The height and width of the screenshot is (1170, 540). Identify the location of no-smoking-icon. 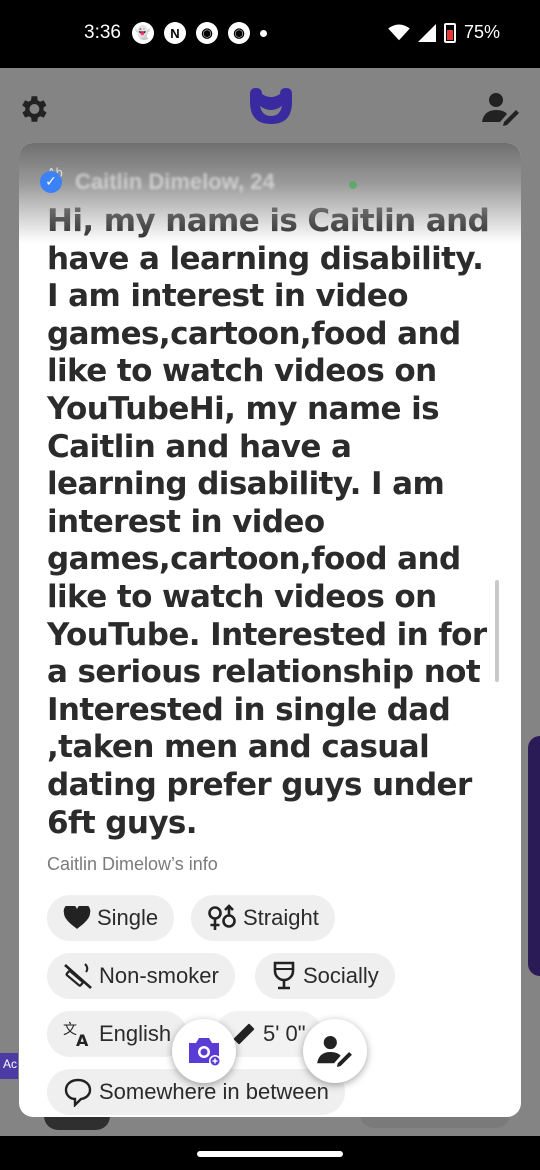
(78, 976).